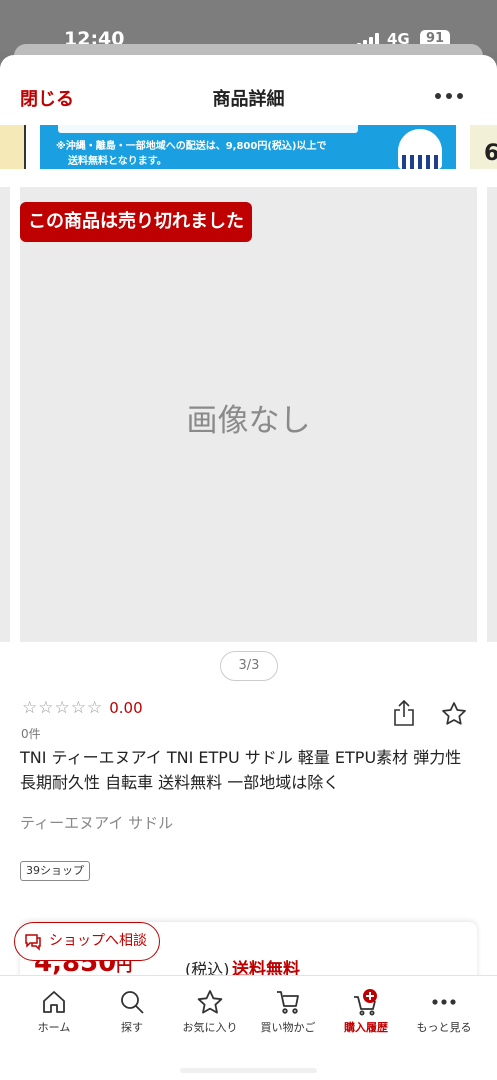 The width and height of the screenshot is (497, 1080). Describe the element at coordinates (366, 1027) in the screenshot. I see `tab-label: 購入履歴` at that location.